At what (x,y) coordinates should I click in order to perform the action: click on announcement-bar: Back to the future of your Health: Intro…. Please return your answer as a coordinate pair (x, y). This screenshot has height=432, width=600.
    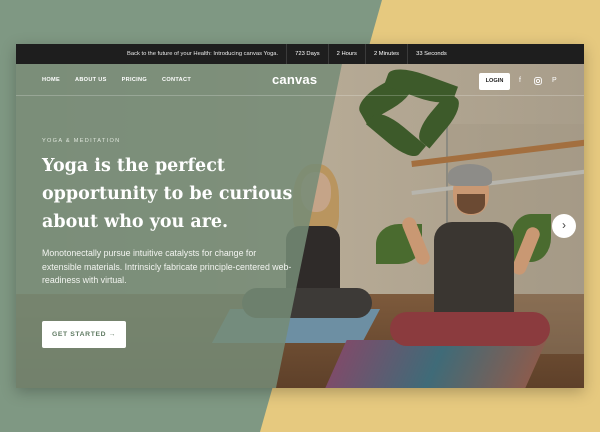
    Looking at the image, I should click on (300, 54).